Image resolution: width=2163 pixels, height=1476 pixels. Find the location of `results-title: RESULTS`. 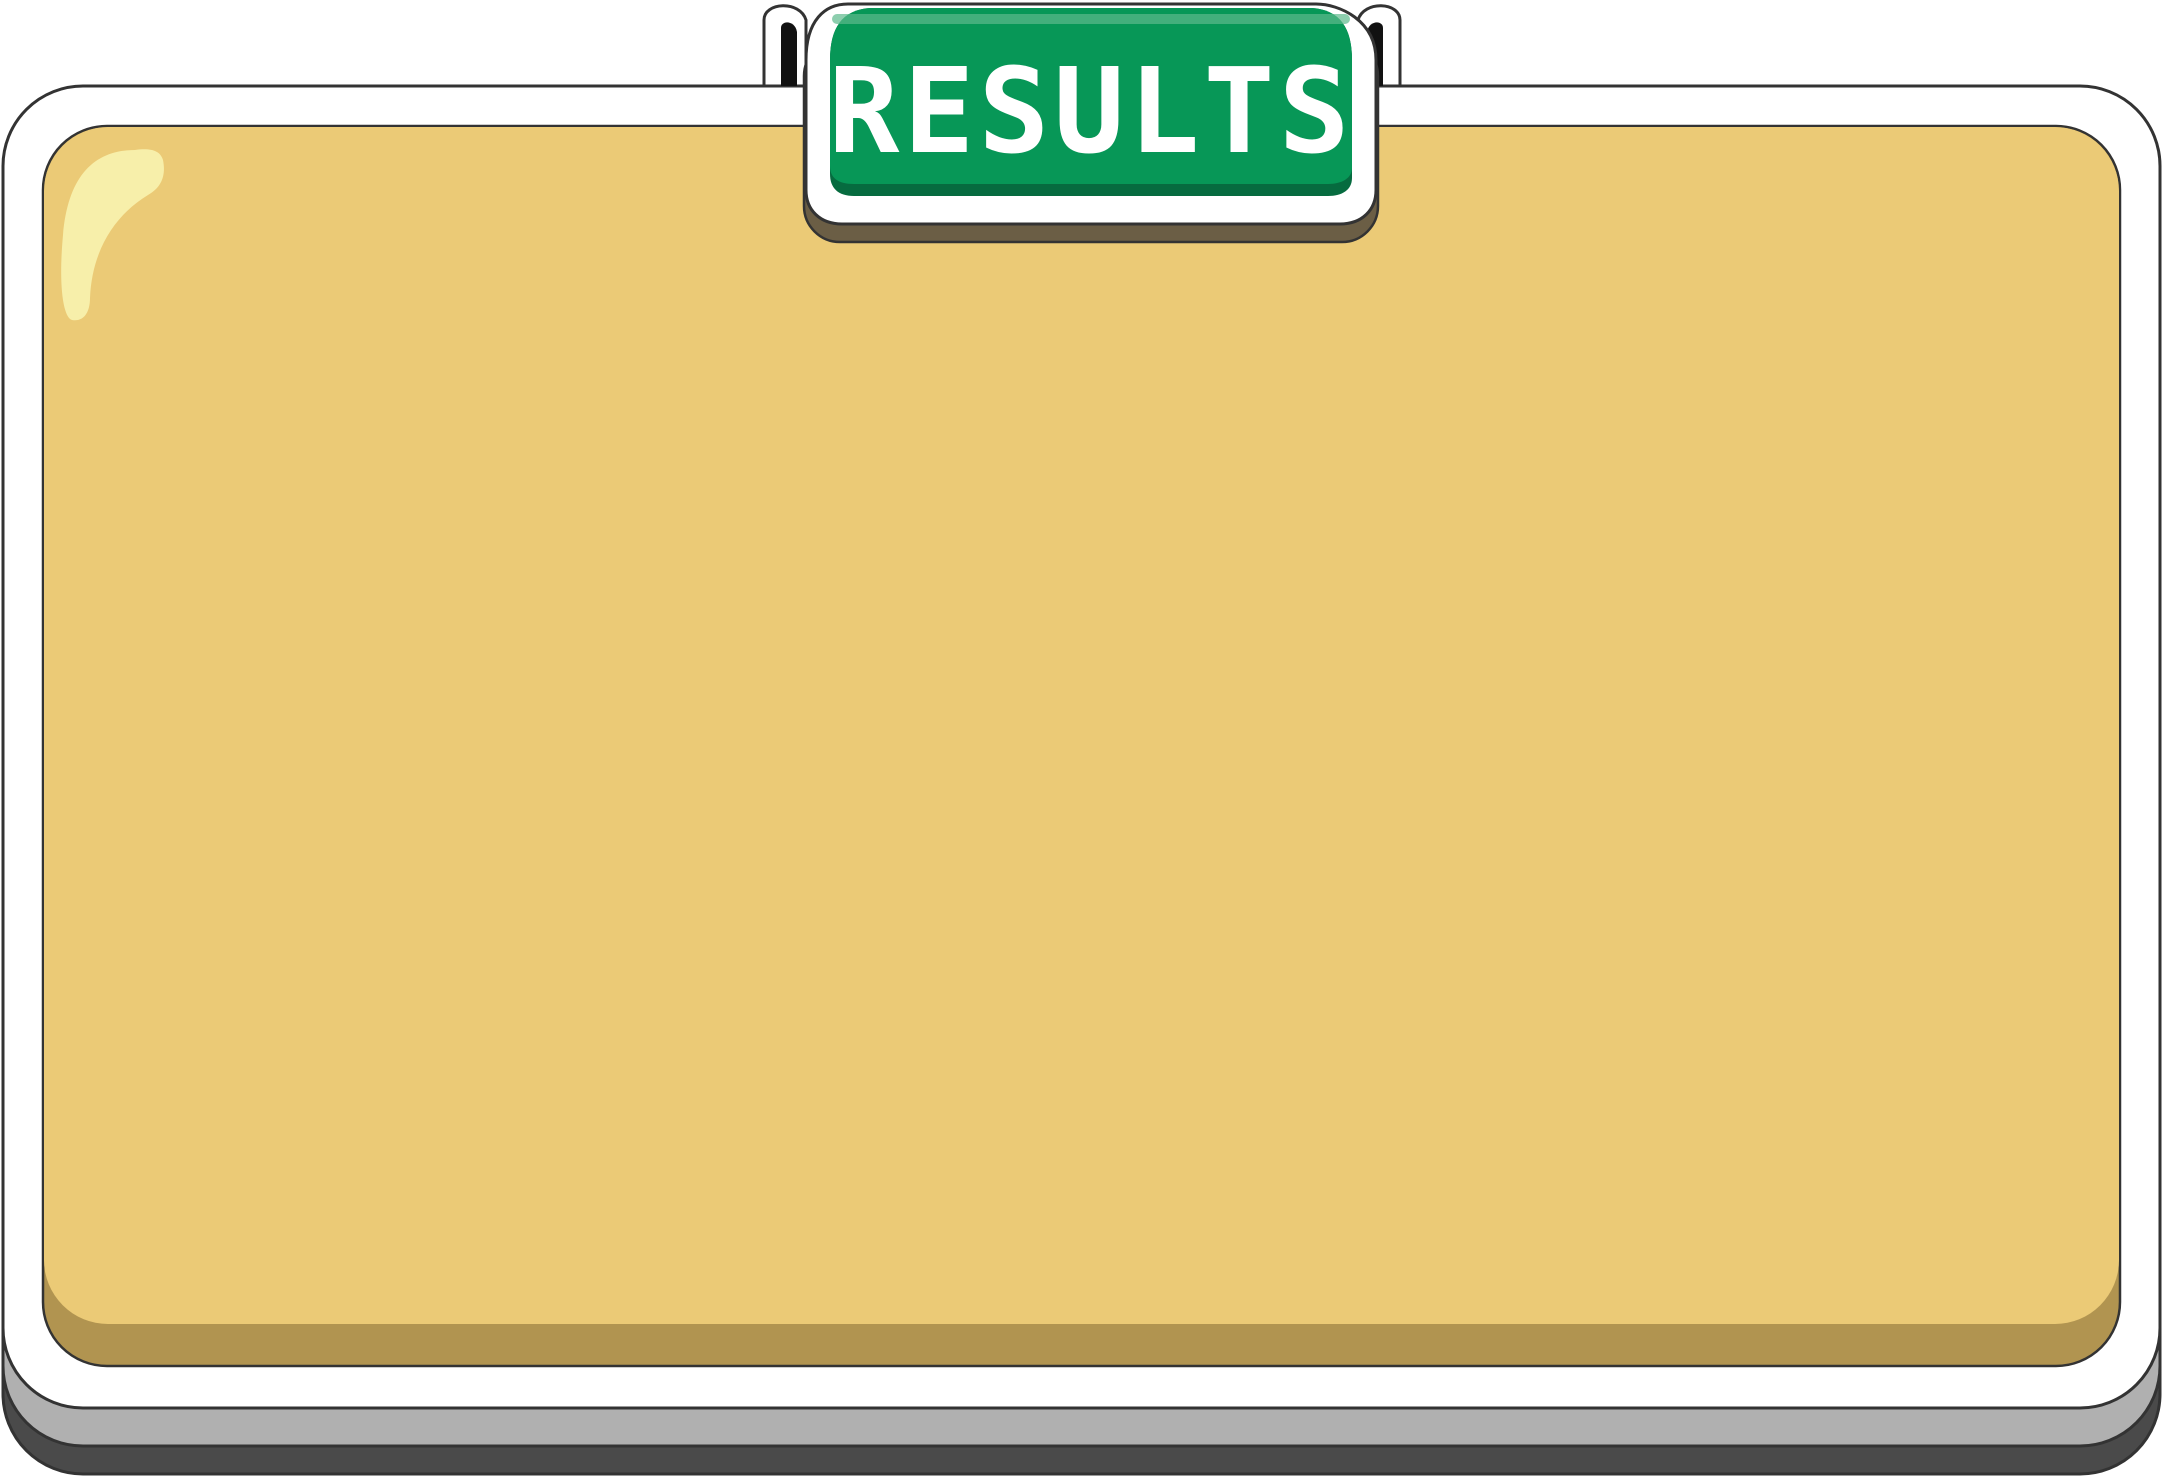

results-title: RESULTS is located at coordinates (1090, 111).